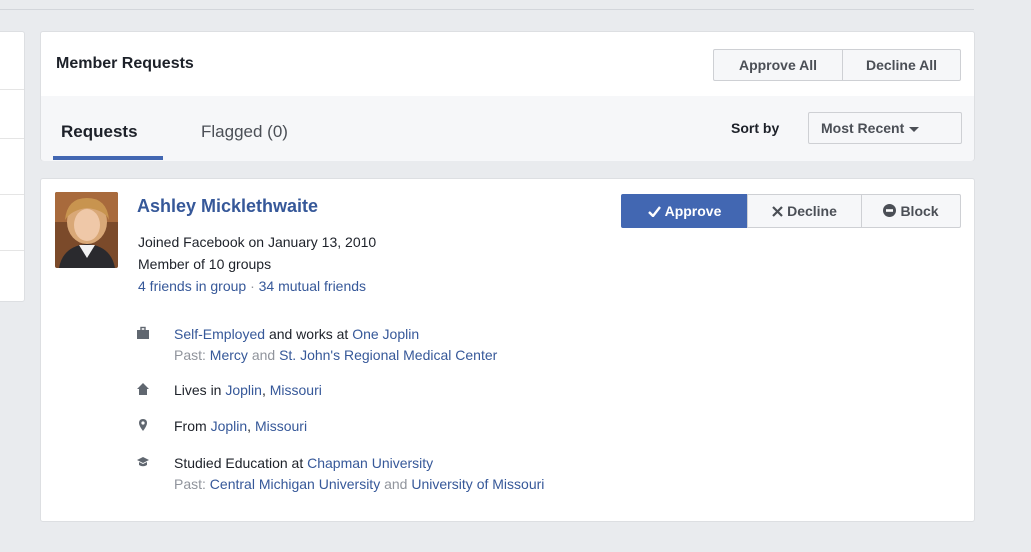 This screenshot has width=1031, height=552. I want to click on decline-all-button: Decline All, so click(901, 65).